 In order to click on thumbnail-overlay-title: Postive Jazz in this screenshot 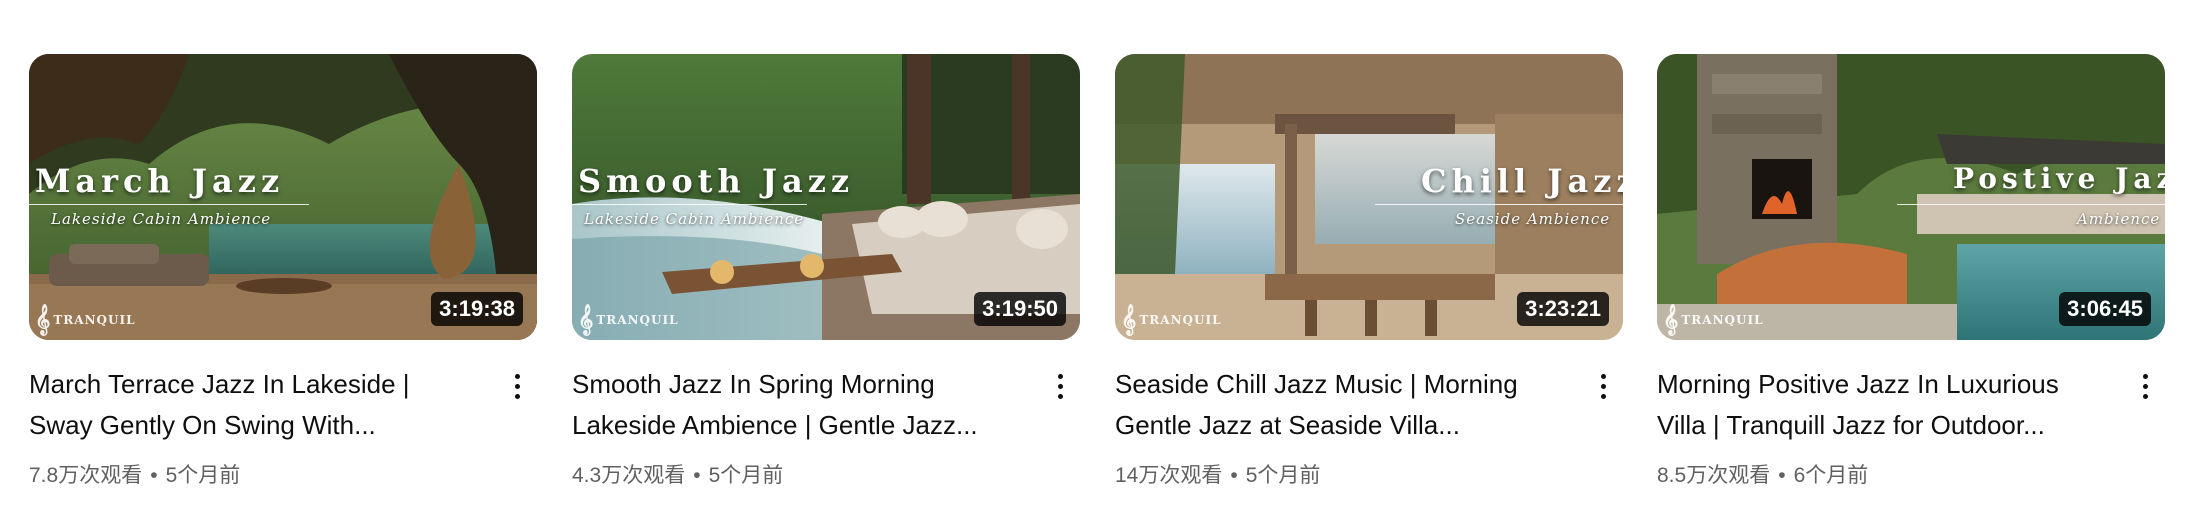, I will do `click(2059, 178)`.